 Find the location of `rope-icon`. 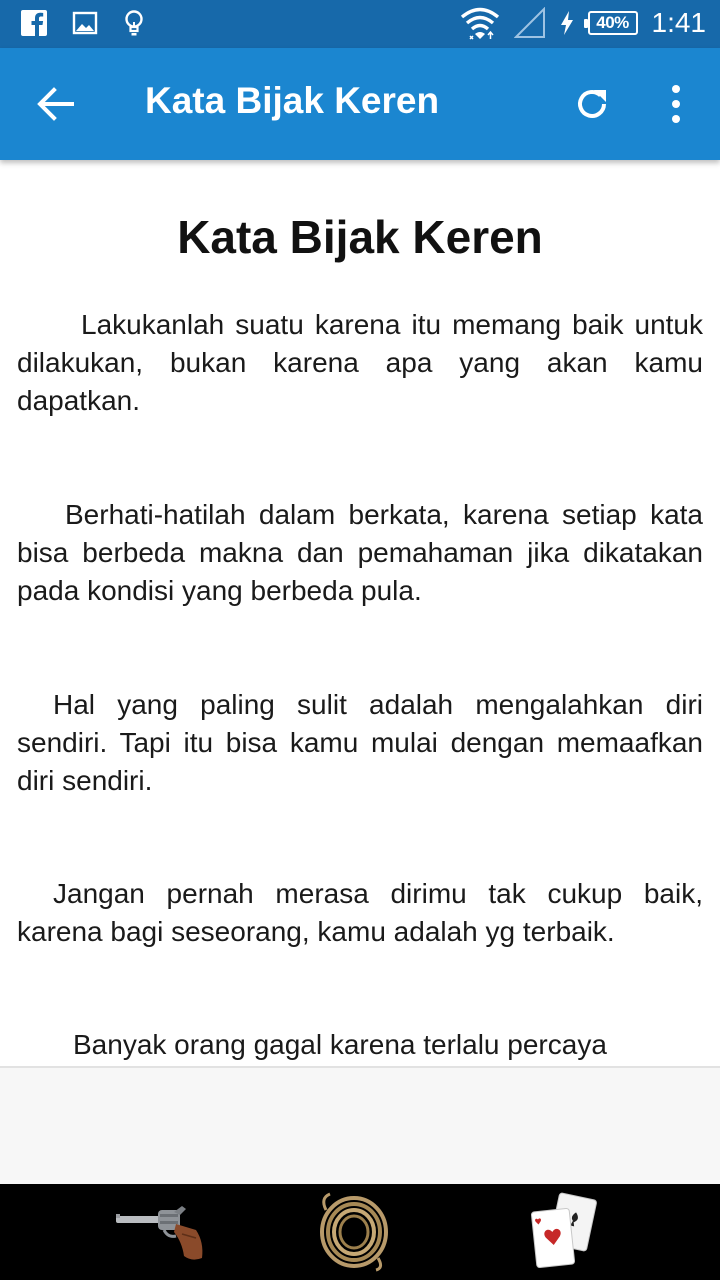

rope-icon is located at coordinates (354, 1232).